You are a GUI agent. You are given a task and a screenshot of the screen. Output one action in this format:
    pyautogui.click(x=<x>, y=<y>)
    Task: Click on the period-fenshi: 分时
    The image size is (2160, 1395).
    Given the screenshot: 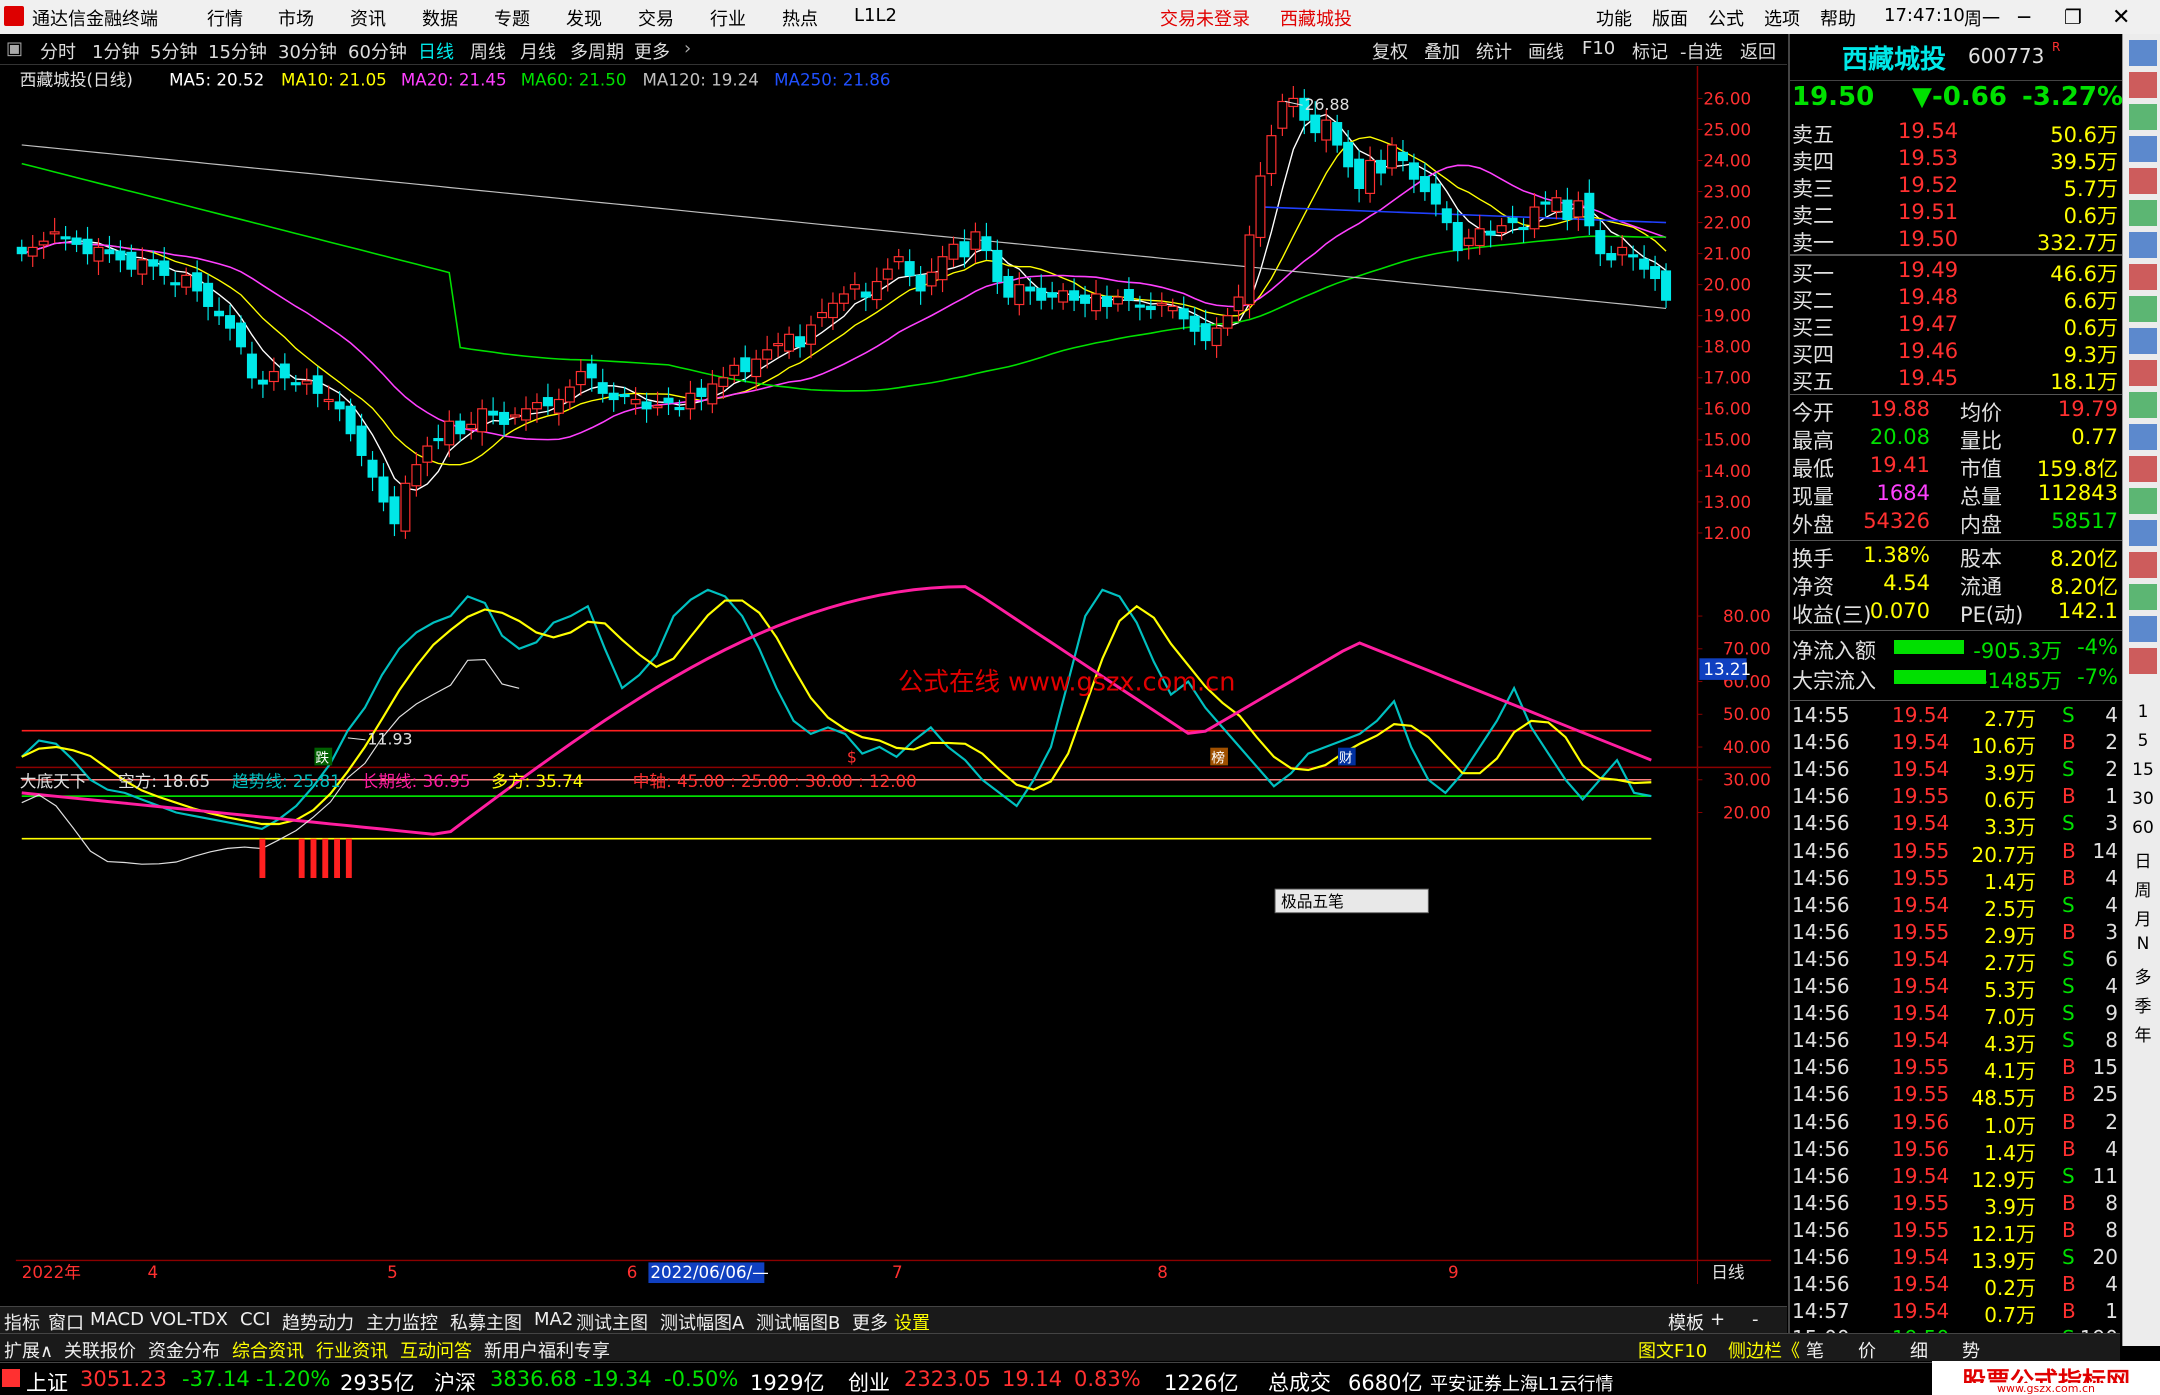 What is the action you would take?
    pyautogui.click(x=58, y=51)
    